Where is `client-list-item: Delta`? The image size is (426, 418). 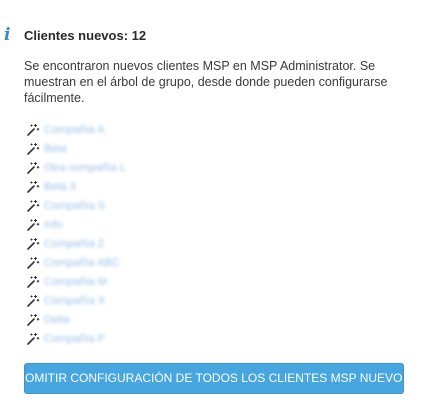
client-list-item: Delta is located at coordinates (76, 319).